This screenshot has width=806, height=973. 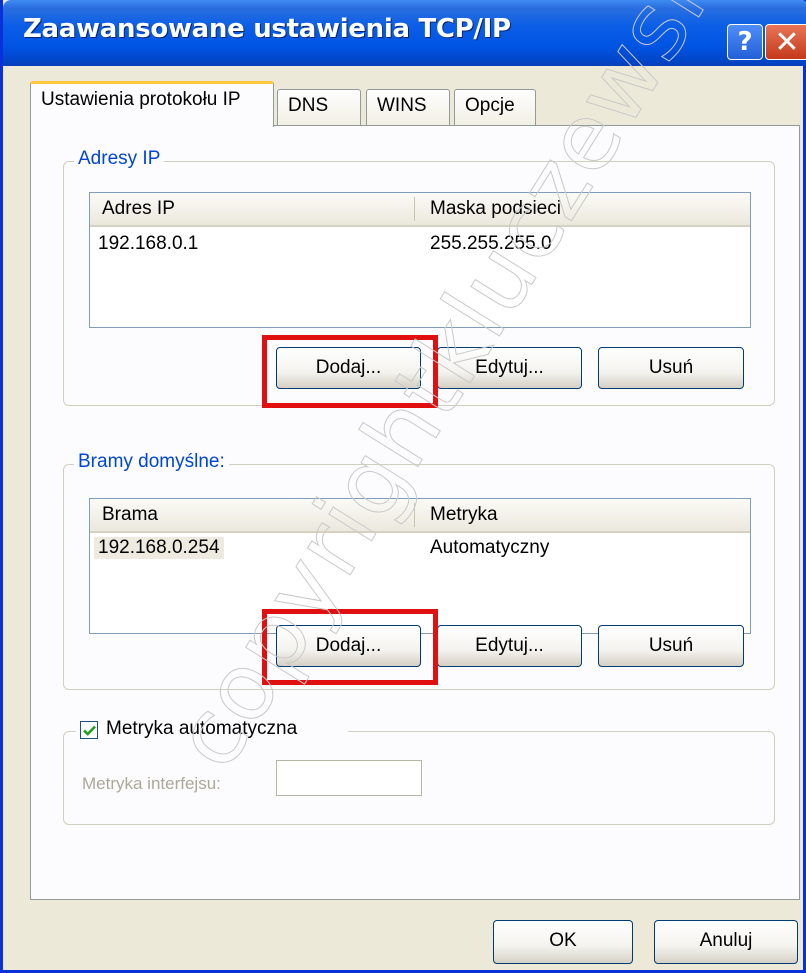 I want to click on ip-address-cell: 192.168.0.1, so click(x=148, y=243).